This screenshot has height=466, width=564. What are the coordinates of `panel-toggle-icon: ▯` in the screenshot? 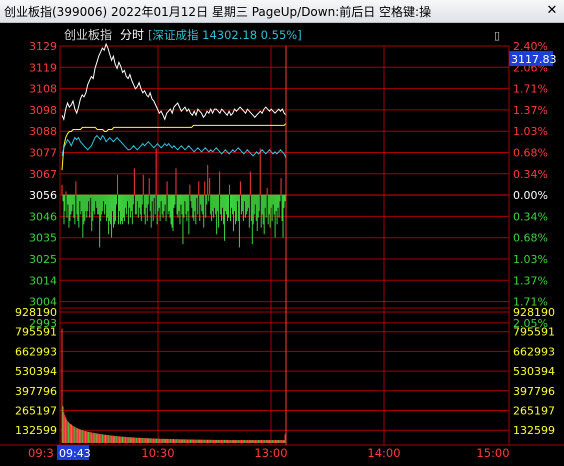 It's located at (497, 35).